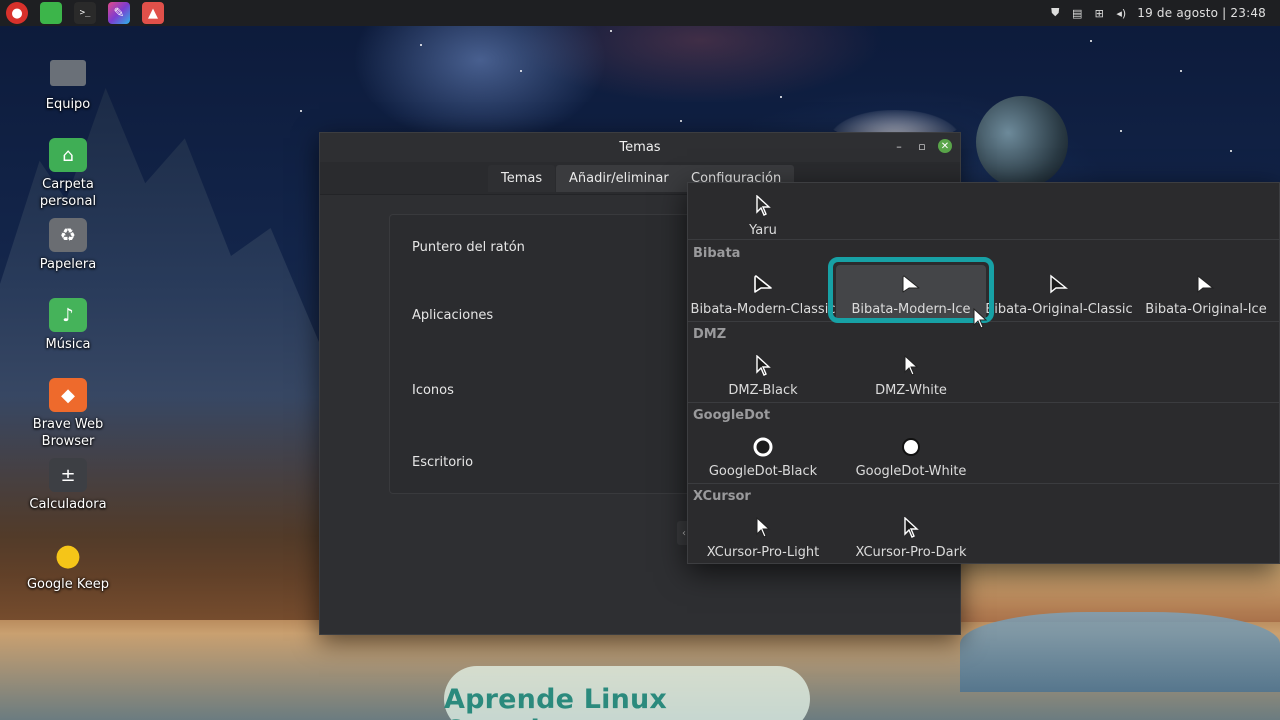  Describe the element at coordinates (68, 555) in the screenshot. I see `keep-icon: ●` at that location.